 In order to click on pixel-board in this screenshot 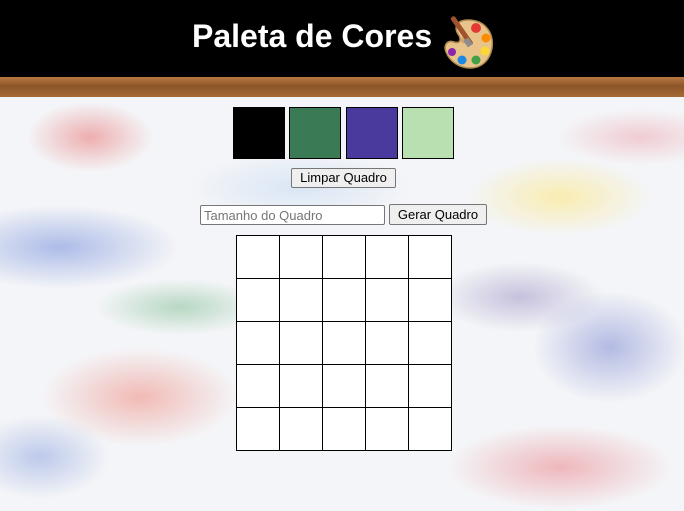, I will do `click(344, 343)`.